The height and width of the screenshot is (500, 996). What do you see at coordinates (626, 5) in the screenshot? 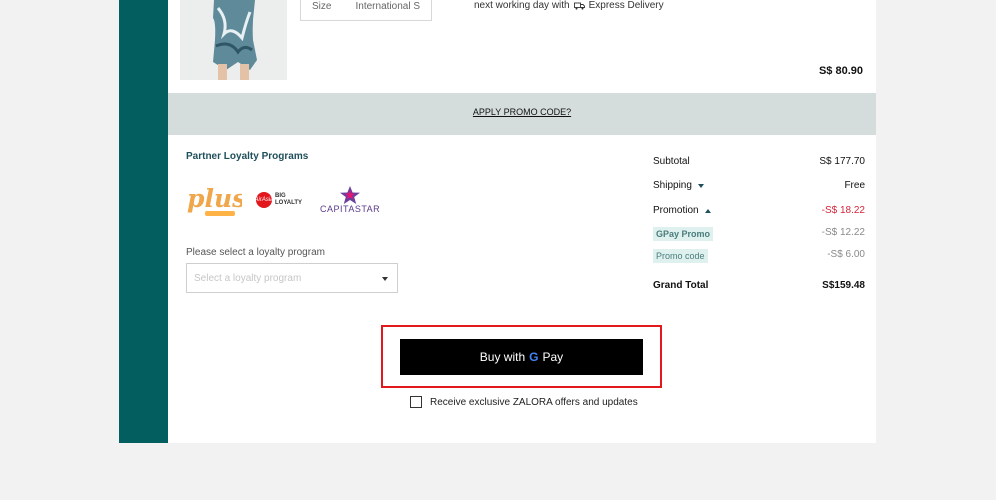
I see `delivery-service: Express Delivery` at bounding box center [626, 5].